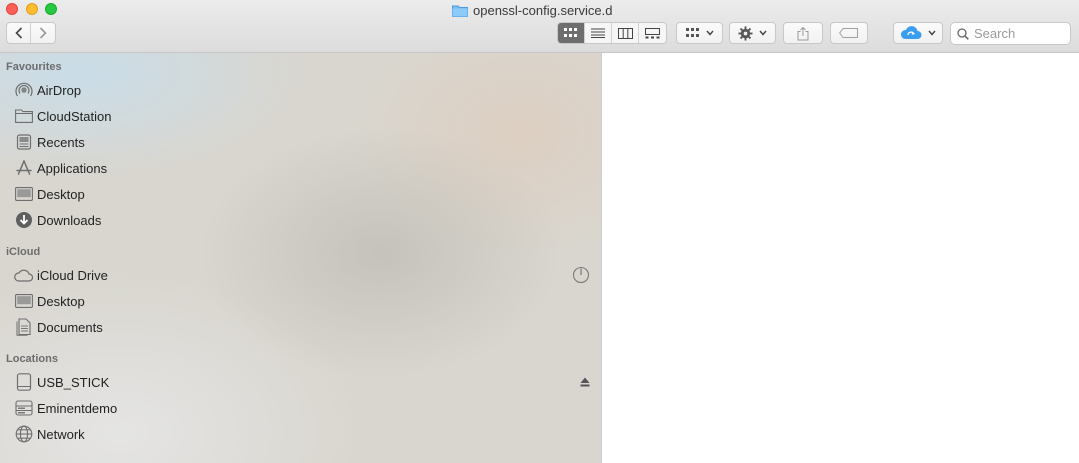  What do you see at coordinates (73, 382) in the screenshot?
I see `sidebar-item-label: USB_STICK` at bounding box center [73, 382].